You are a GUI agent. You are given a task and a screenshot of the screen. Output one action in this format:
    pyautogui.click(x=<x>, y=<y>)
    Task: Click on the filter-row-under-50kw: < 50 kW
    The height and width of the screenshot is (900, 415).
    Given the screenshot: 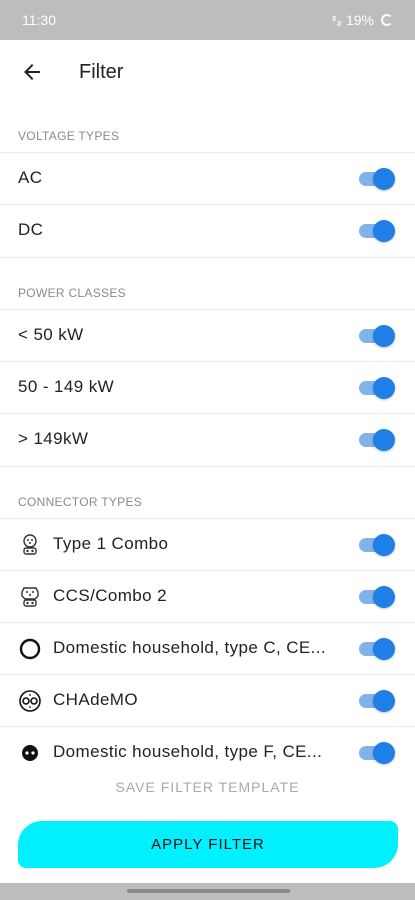 What is the action you would take?
    pyautogui.click(x=207, y=335)
    